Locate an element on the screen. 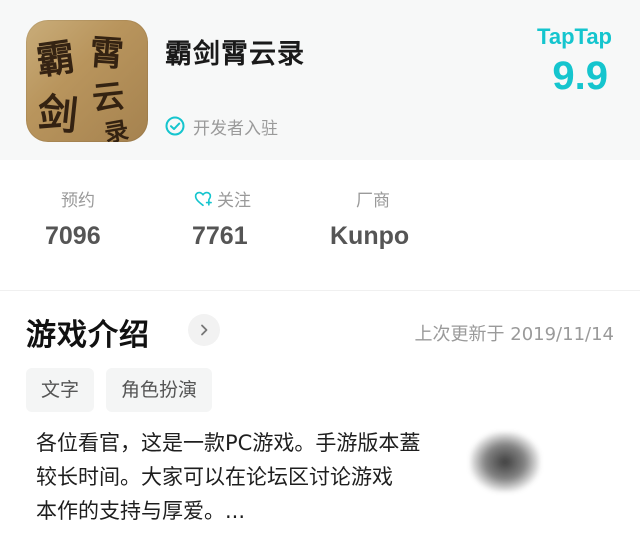  app-icon: 霸 剑 霄 云 录 is located at coordinates (87, 81).